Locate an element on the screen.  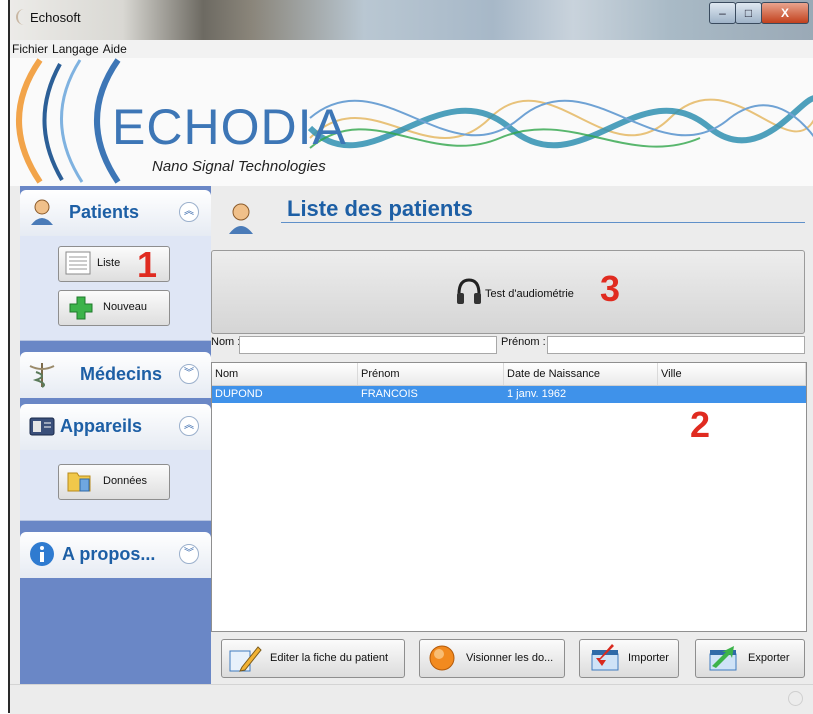
cell-ville is located at coordinates (732, 394).